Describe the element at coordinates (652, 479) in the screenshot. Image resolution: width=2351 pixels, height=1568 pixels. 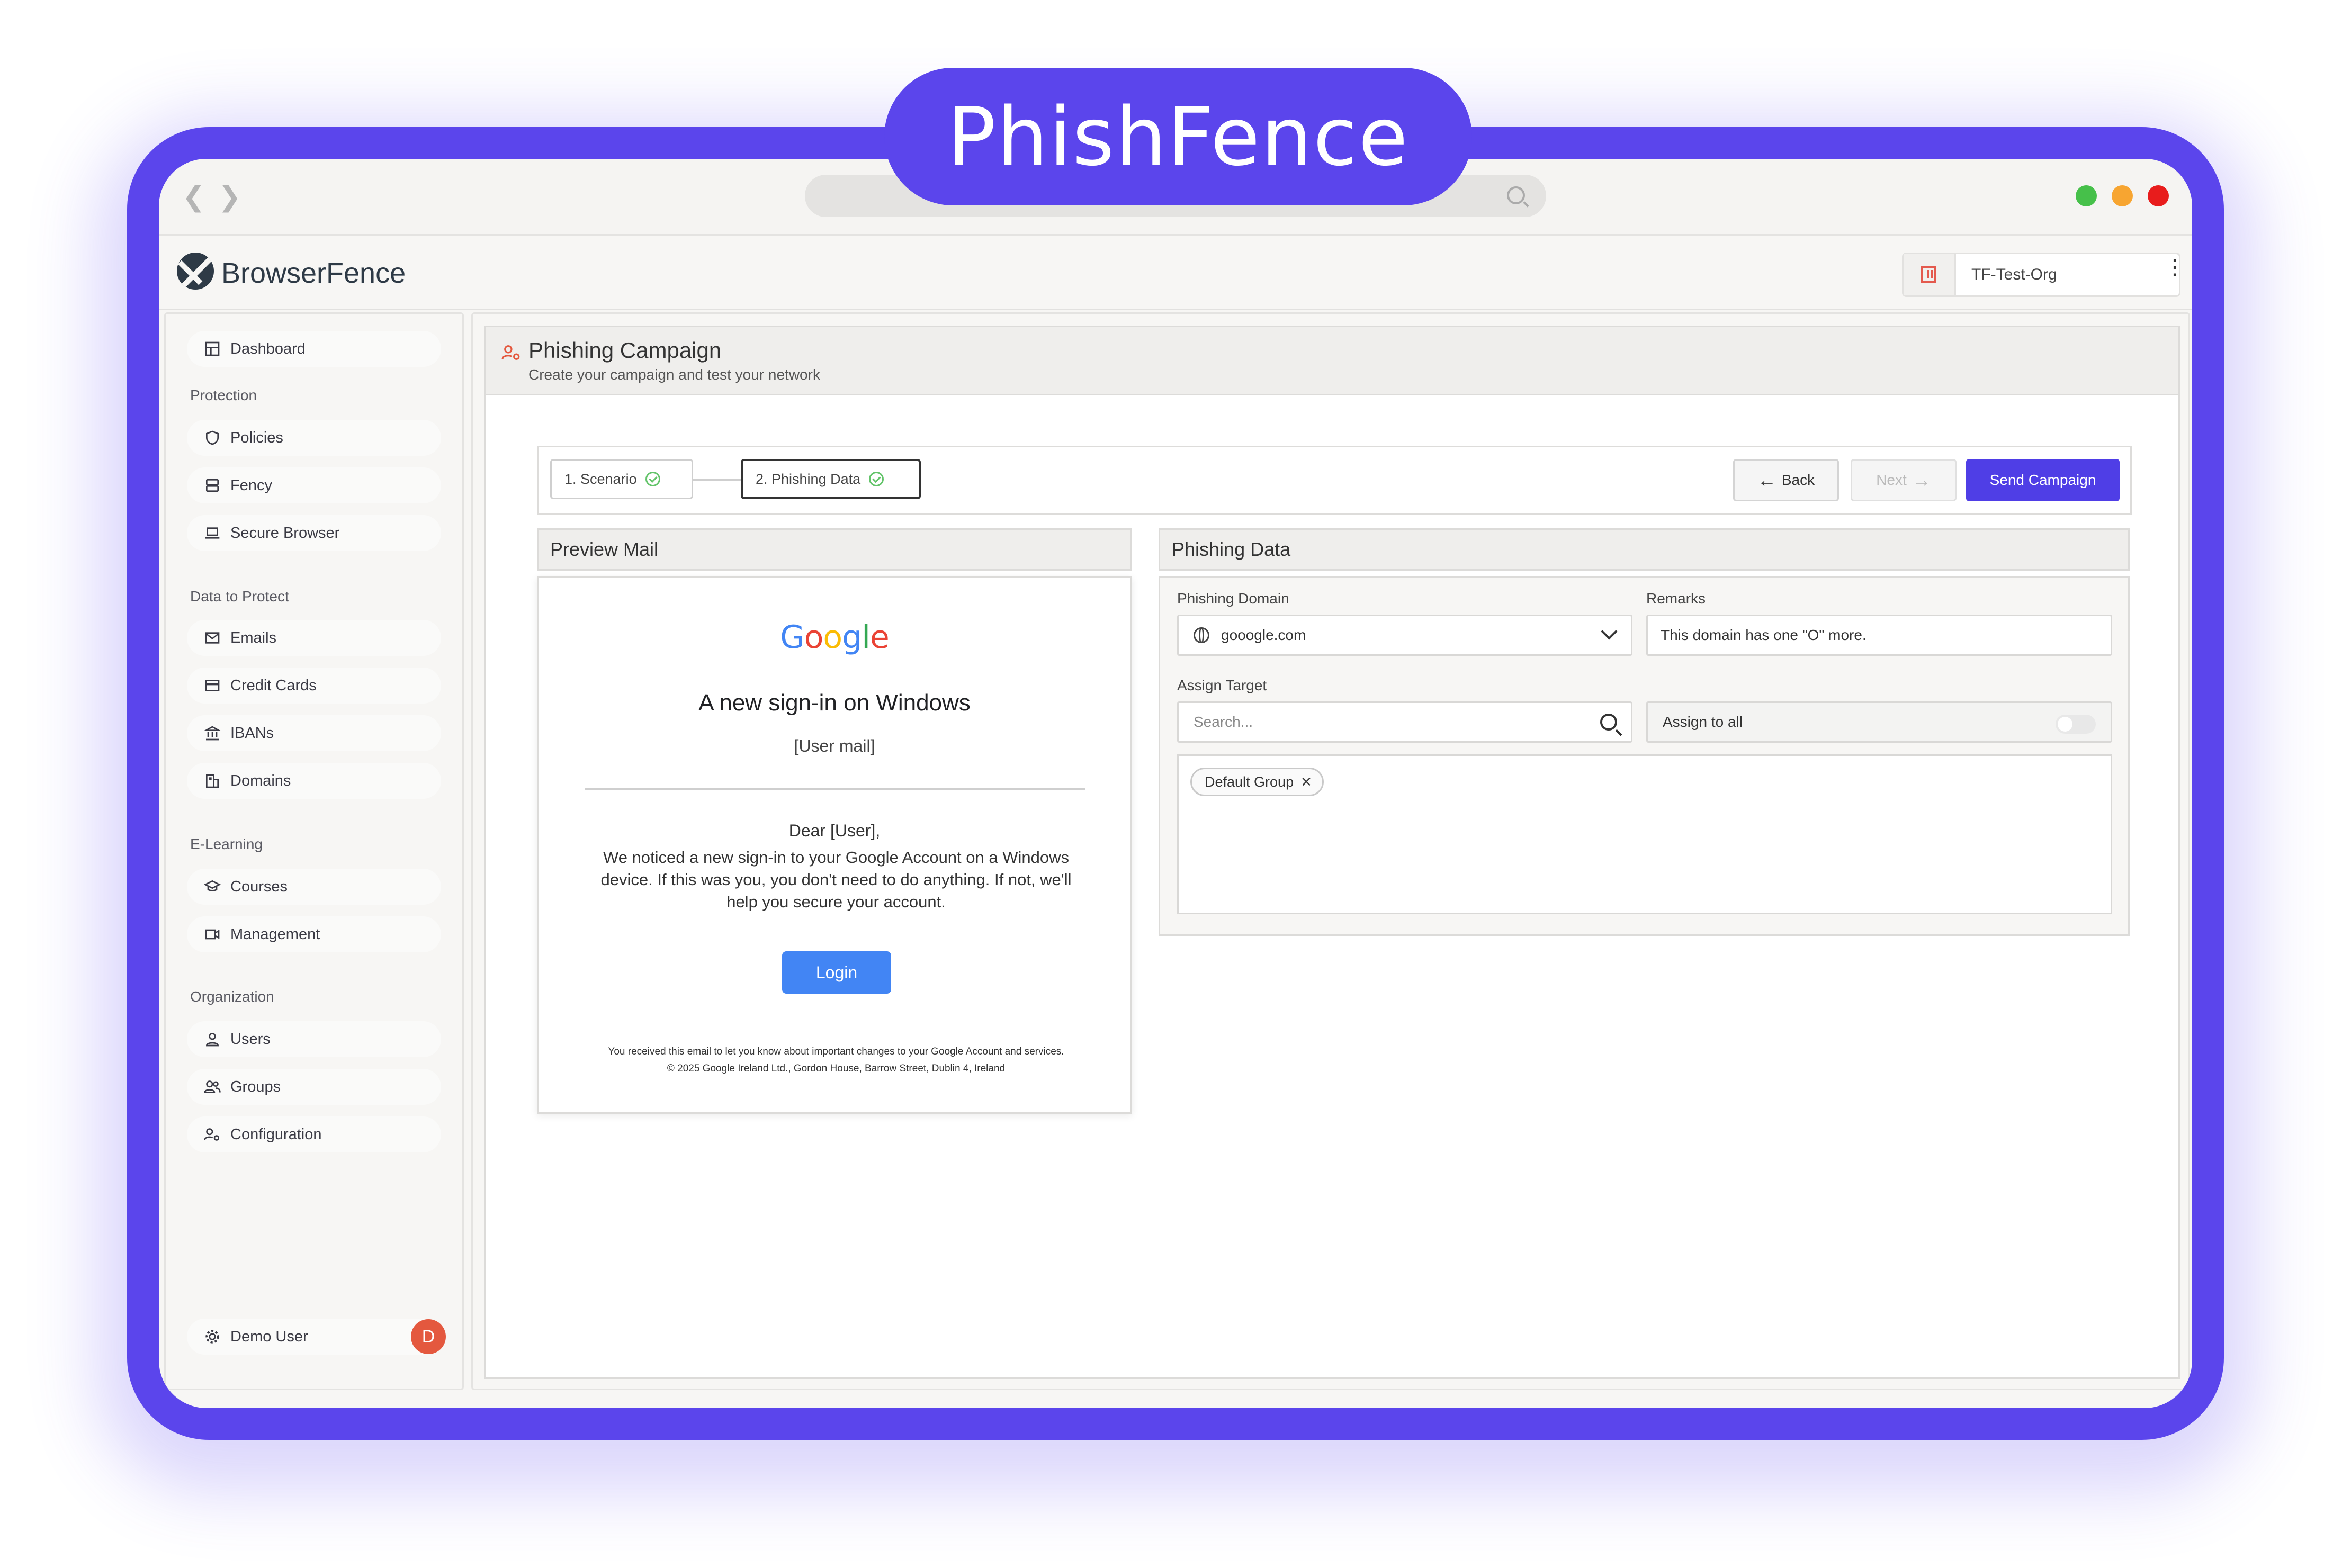
I see `check-circle-icon` at that location.